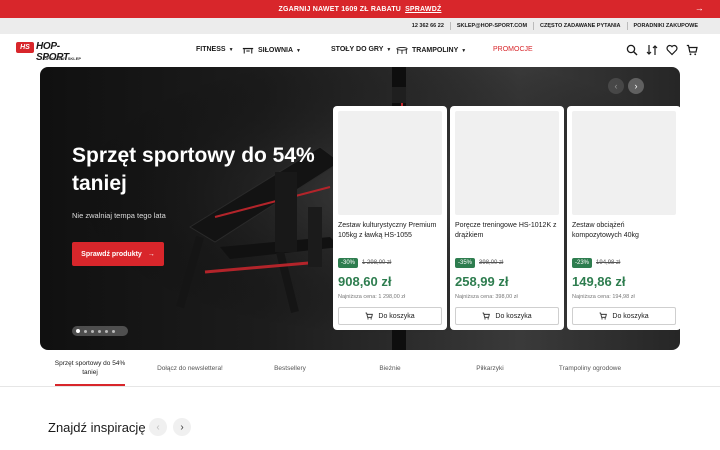  Describe the element at coordinates (579, 26) in the screenshot. I see `faq-link: CZĘSTO ZADAWANE PYTANIA` at that location.